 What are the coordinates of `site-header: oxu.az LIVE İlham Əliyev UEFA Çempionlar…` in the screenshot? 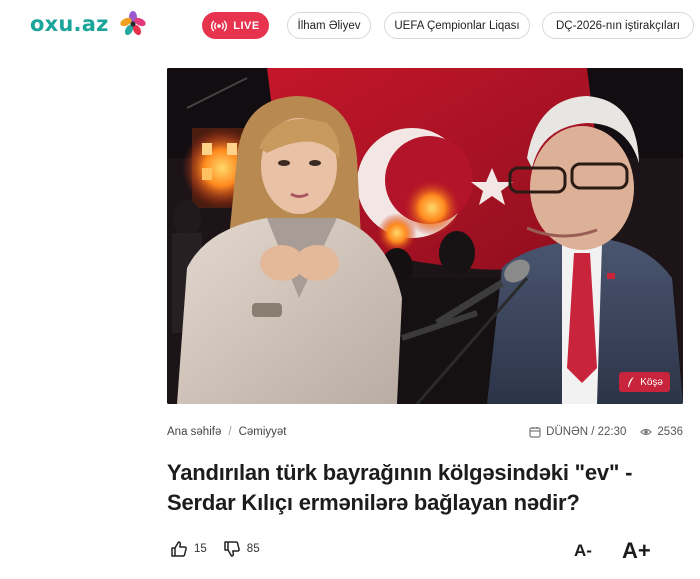 It's located at (350, 26).